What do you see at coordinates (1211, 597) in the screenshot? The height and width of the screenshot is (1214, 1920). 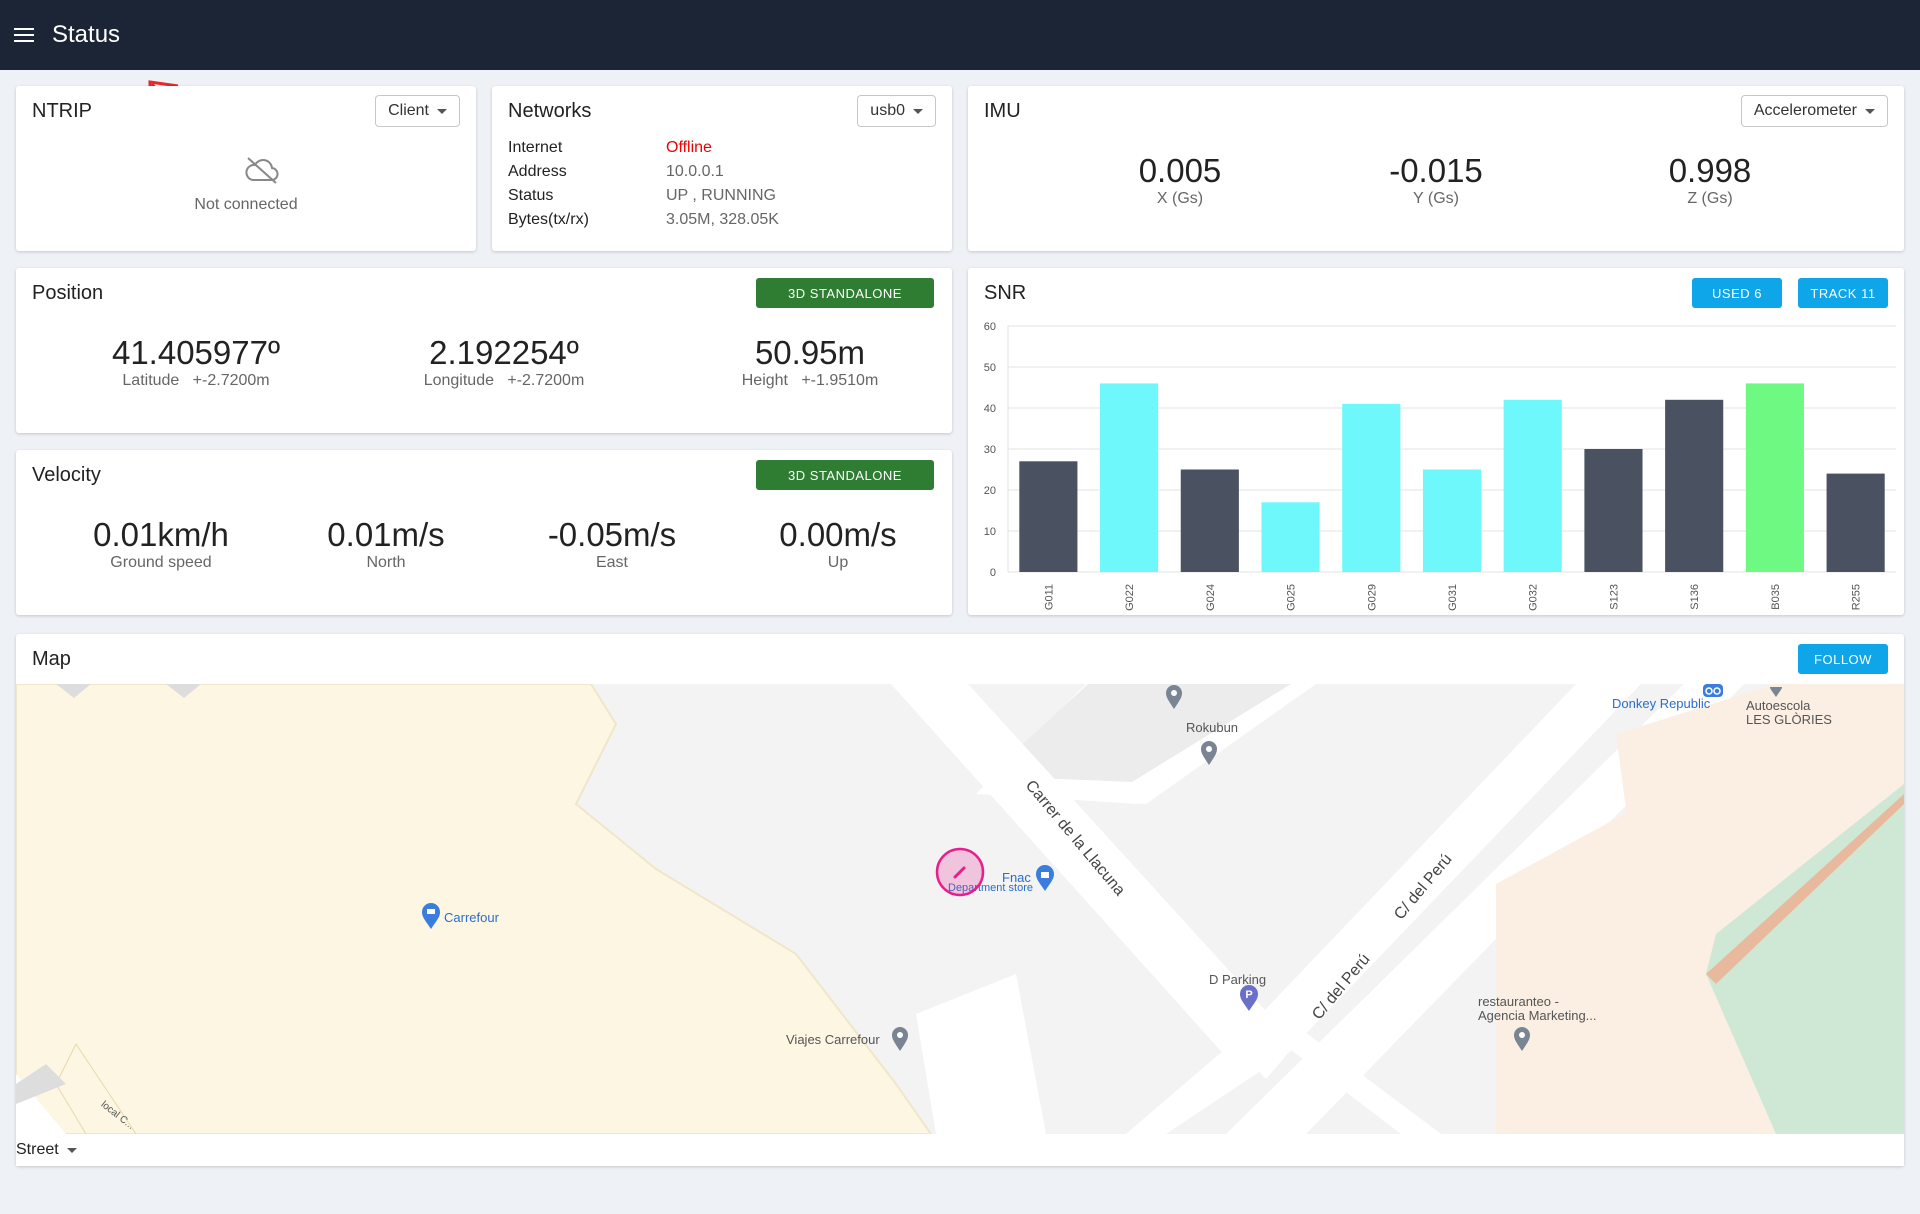 I see `snr-x-tick-label: G024` at bounding box center [1211, 597].